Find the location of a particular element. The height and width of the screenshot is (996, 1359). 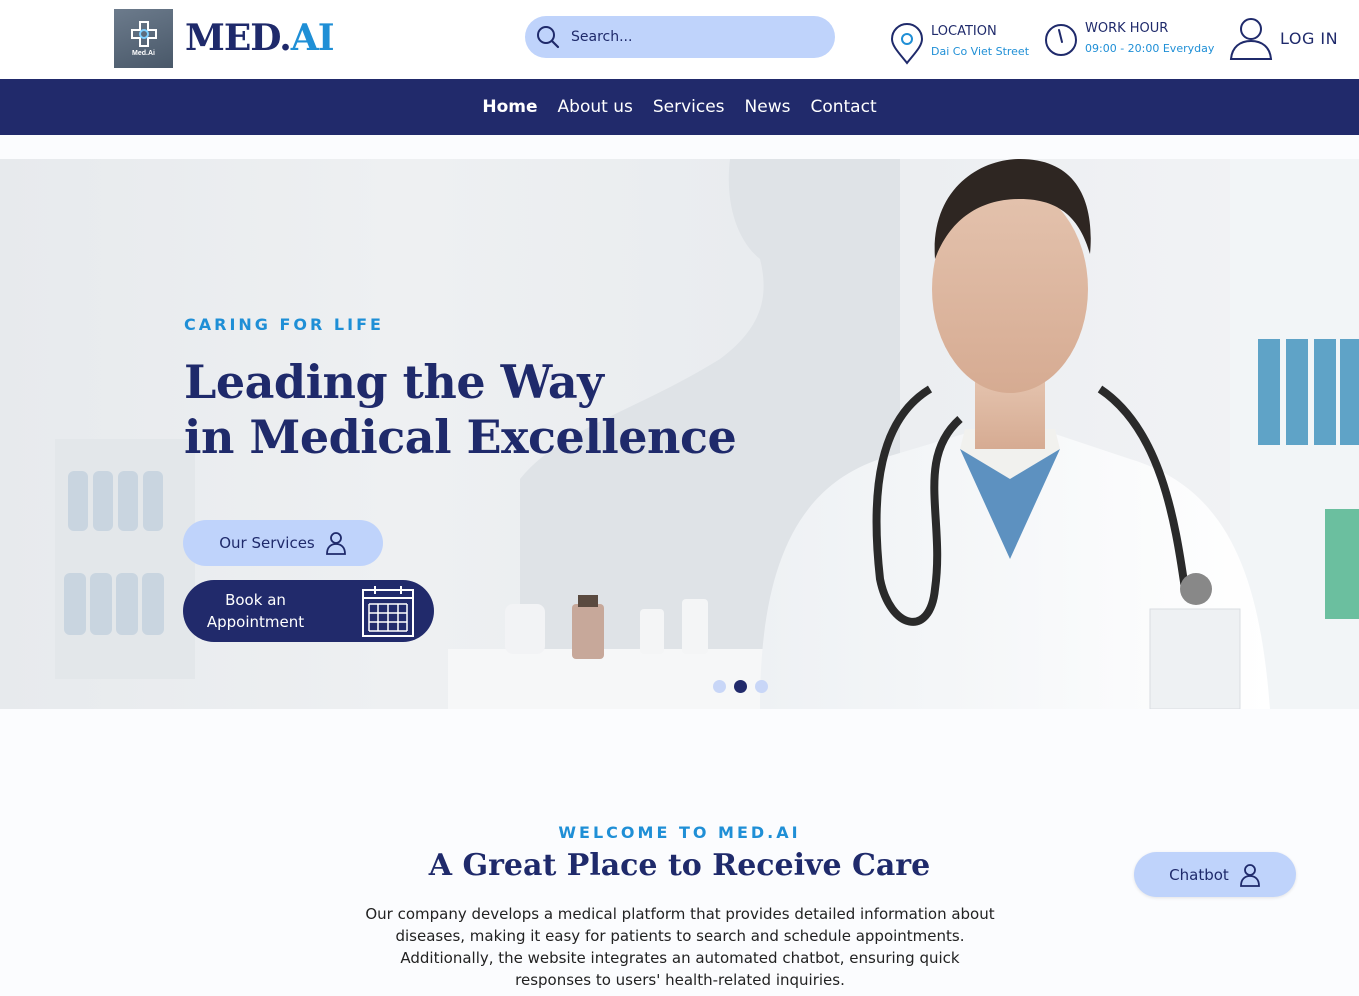

book-appointment-button: Book an Appointment is located at coordinates (308, 611).